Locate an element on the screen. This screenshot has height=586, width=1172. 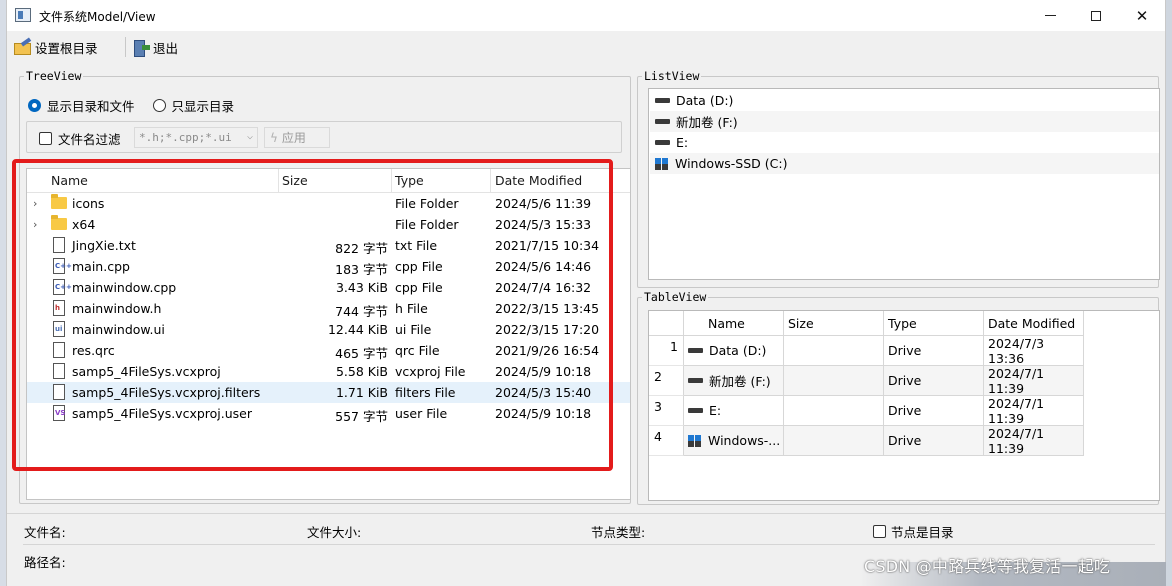
tree-row: C++ main.cpp 183 字节 cpp File 2024/5/6 14:46 is located at coordinates (328, 266).